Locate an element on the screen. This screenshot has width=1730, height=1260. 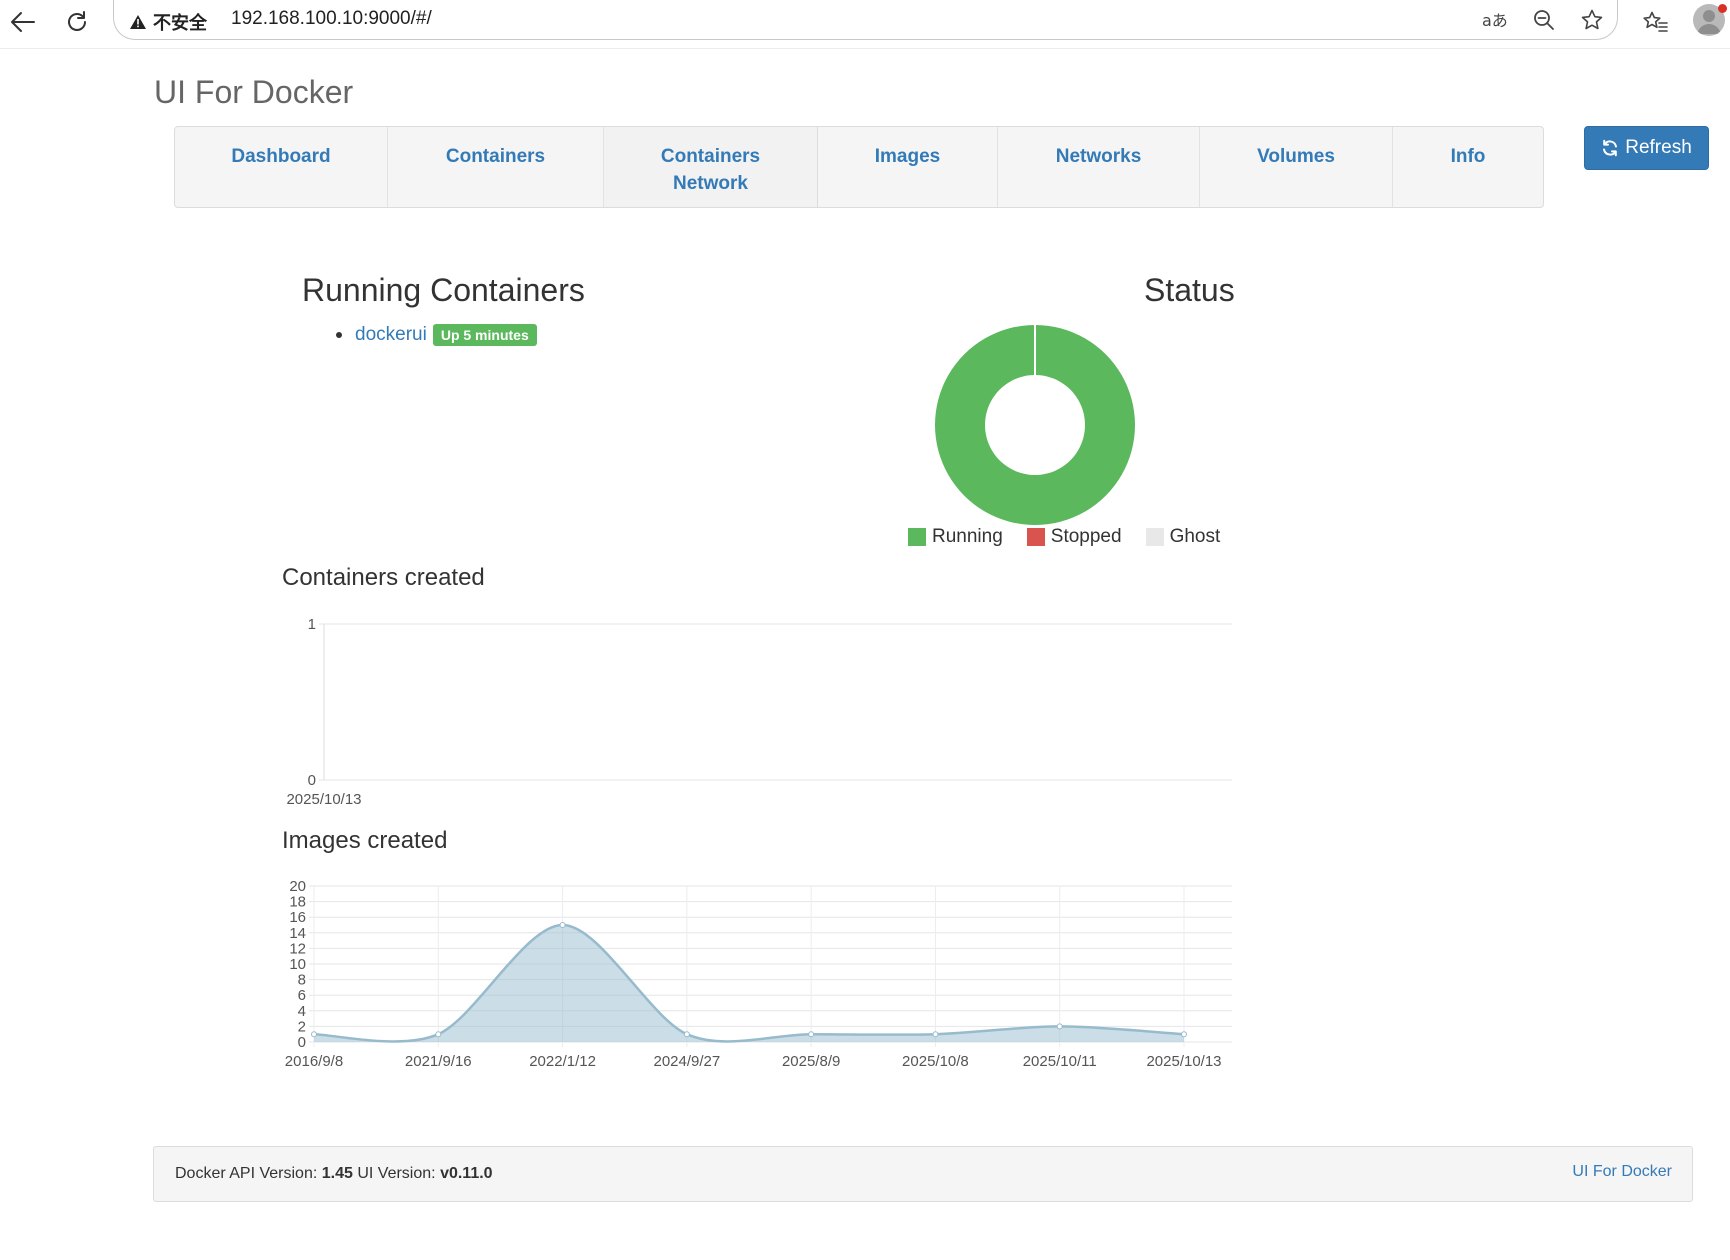
nav-volumes: Volumes is located at coordinates (1296, 167).